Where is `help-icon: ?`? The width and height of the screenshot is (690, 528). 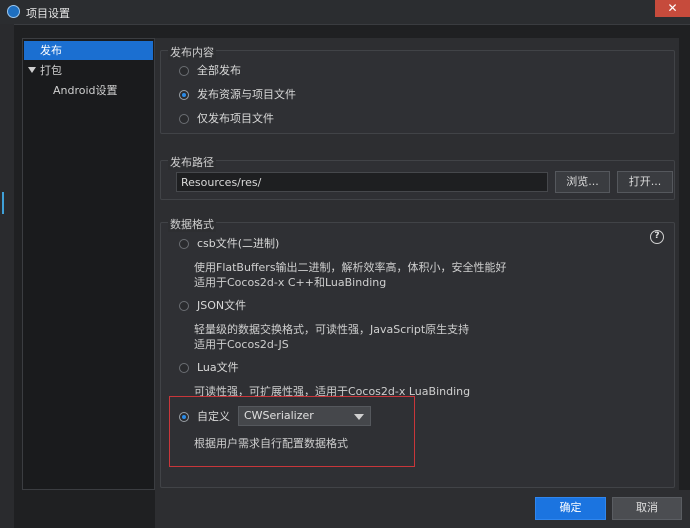 help-icon: ? is located at coordinates (657, 237).